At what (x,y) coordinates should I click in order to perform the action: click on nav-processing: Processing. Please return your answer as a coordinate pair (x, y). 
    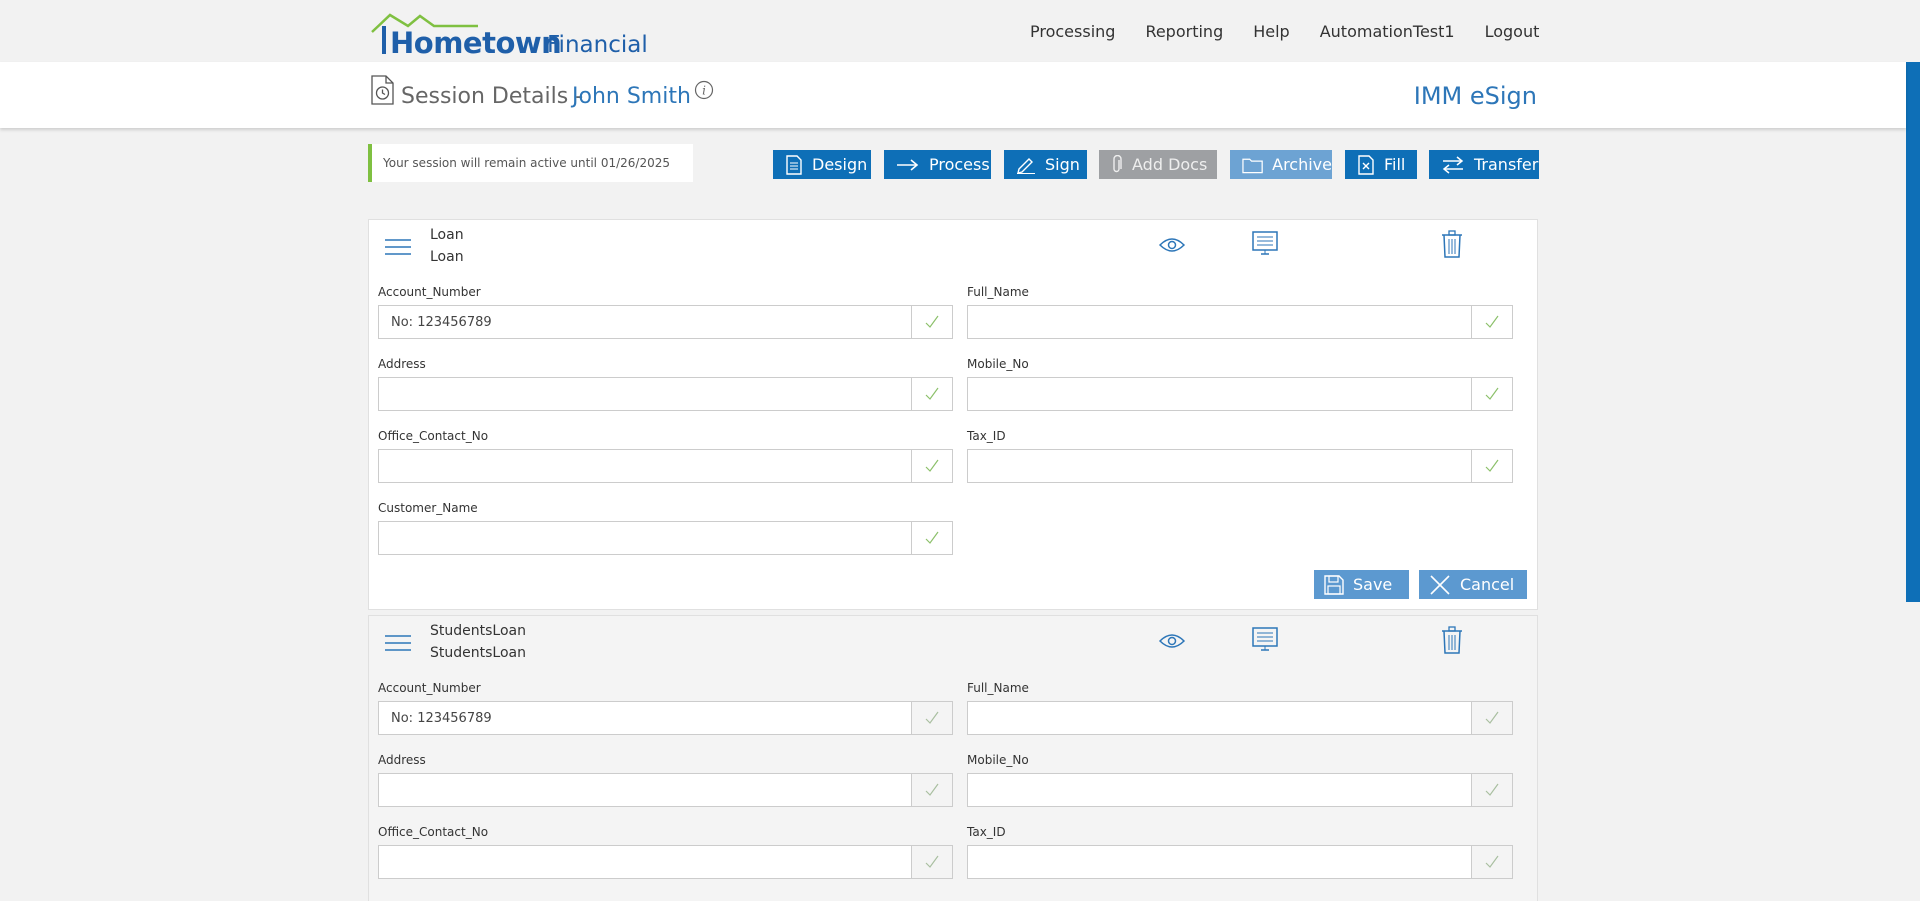
    Looking at the image, I should click on (1072, 31).